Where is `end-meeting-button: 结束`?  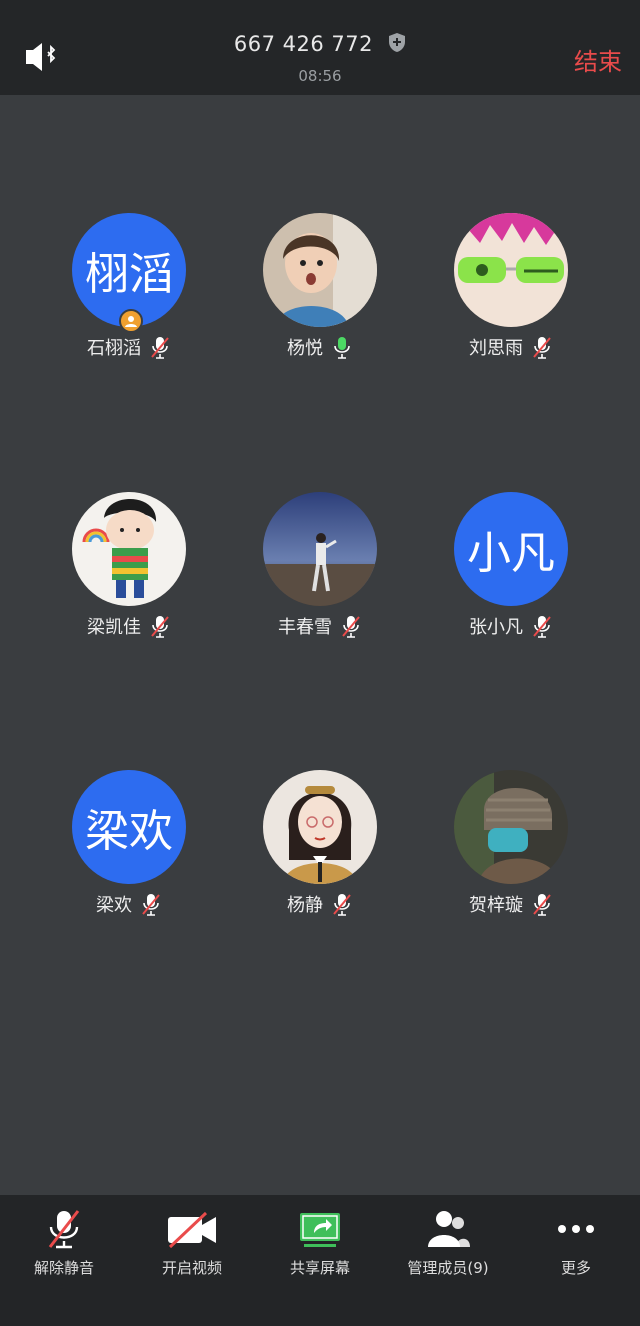 end-meeting-button: 结束 is located at coordinates (598, 59).